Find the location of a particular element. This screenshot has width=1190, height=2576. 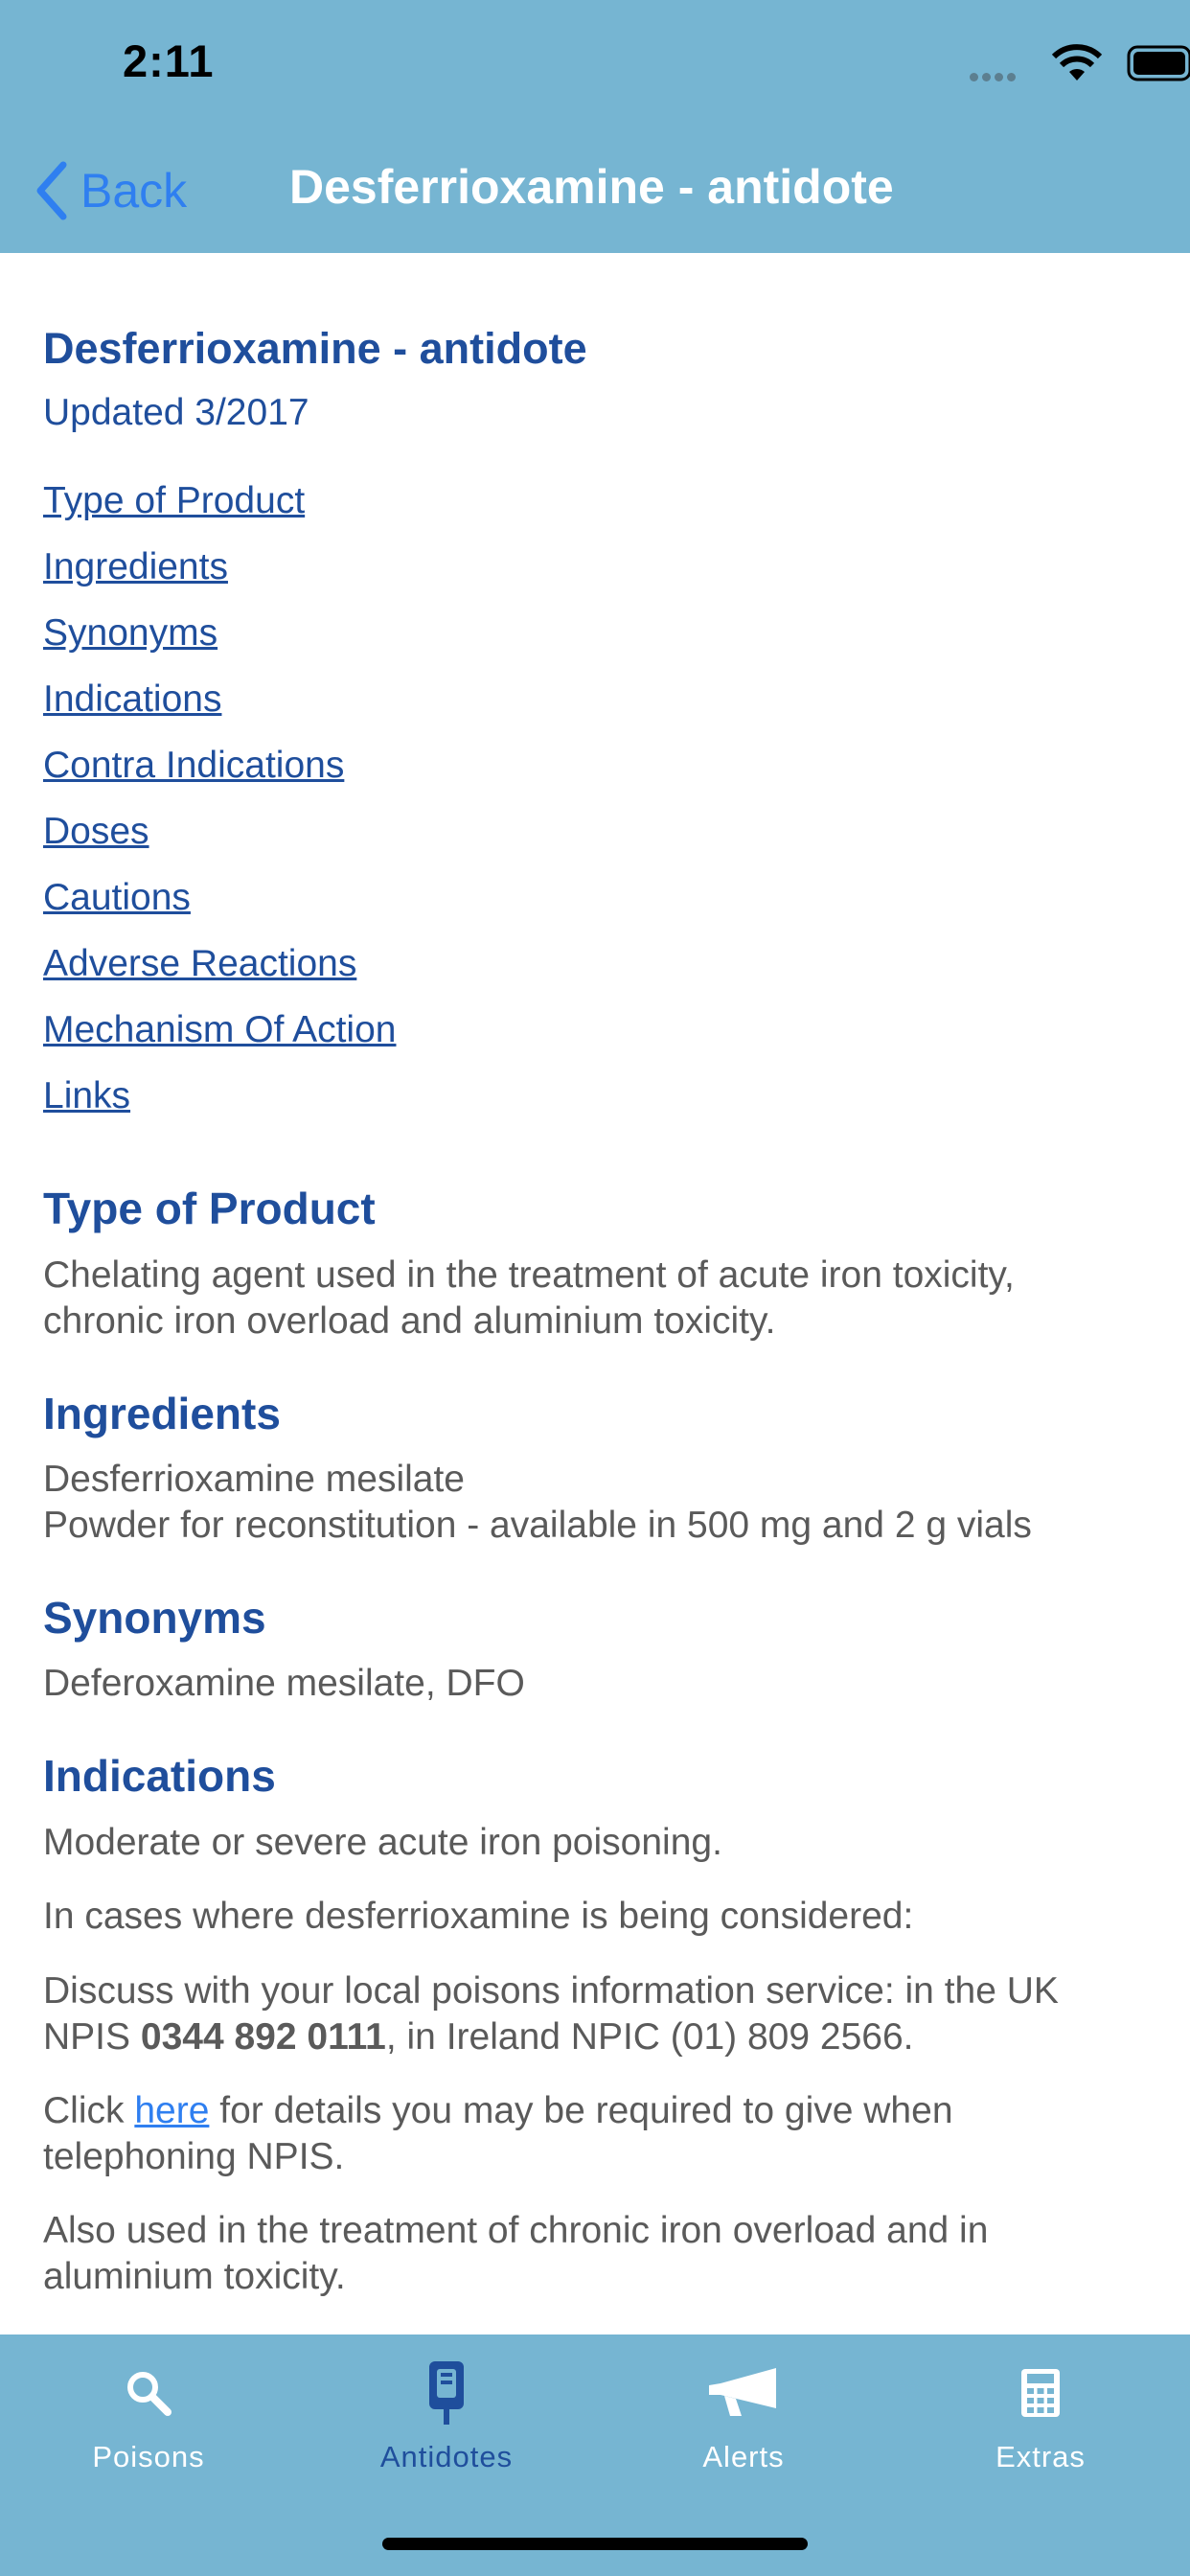

nav-title: Desferrioxamine - antidote is located at coordinates (591, 187).